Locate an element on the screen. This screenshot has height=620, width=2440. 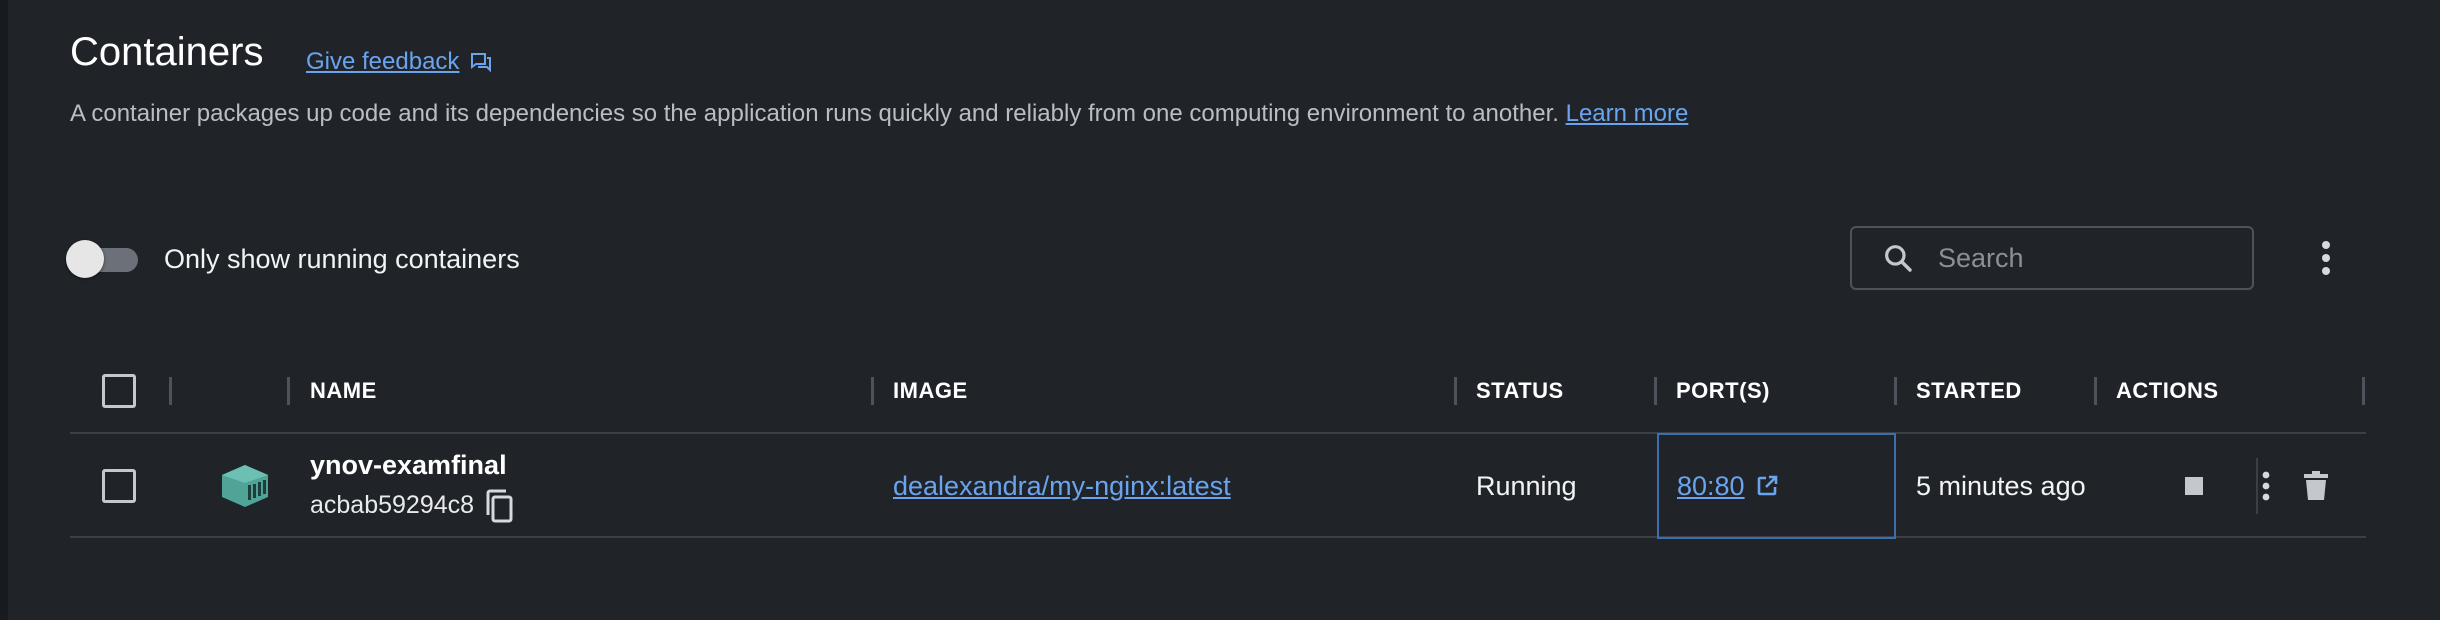
status-text: Running is located at coordinates (1526, 485).